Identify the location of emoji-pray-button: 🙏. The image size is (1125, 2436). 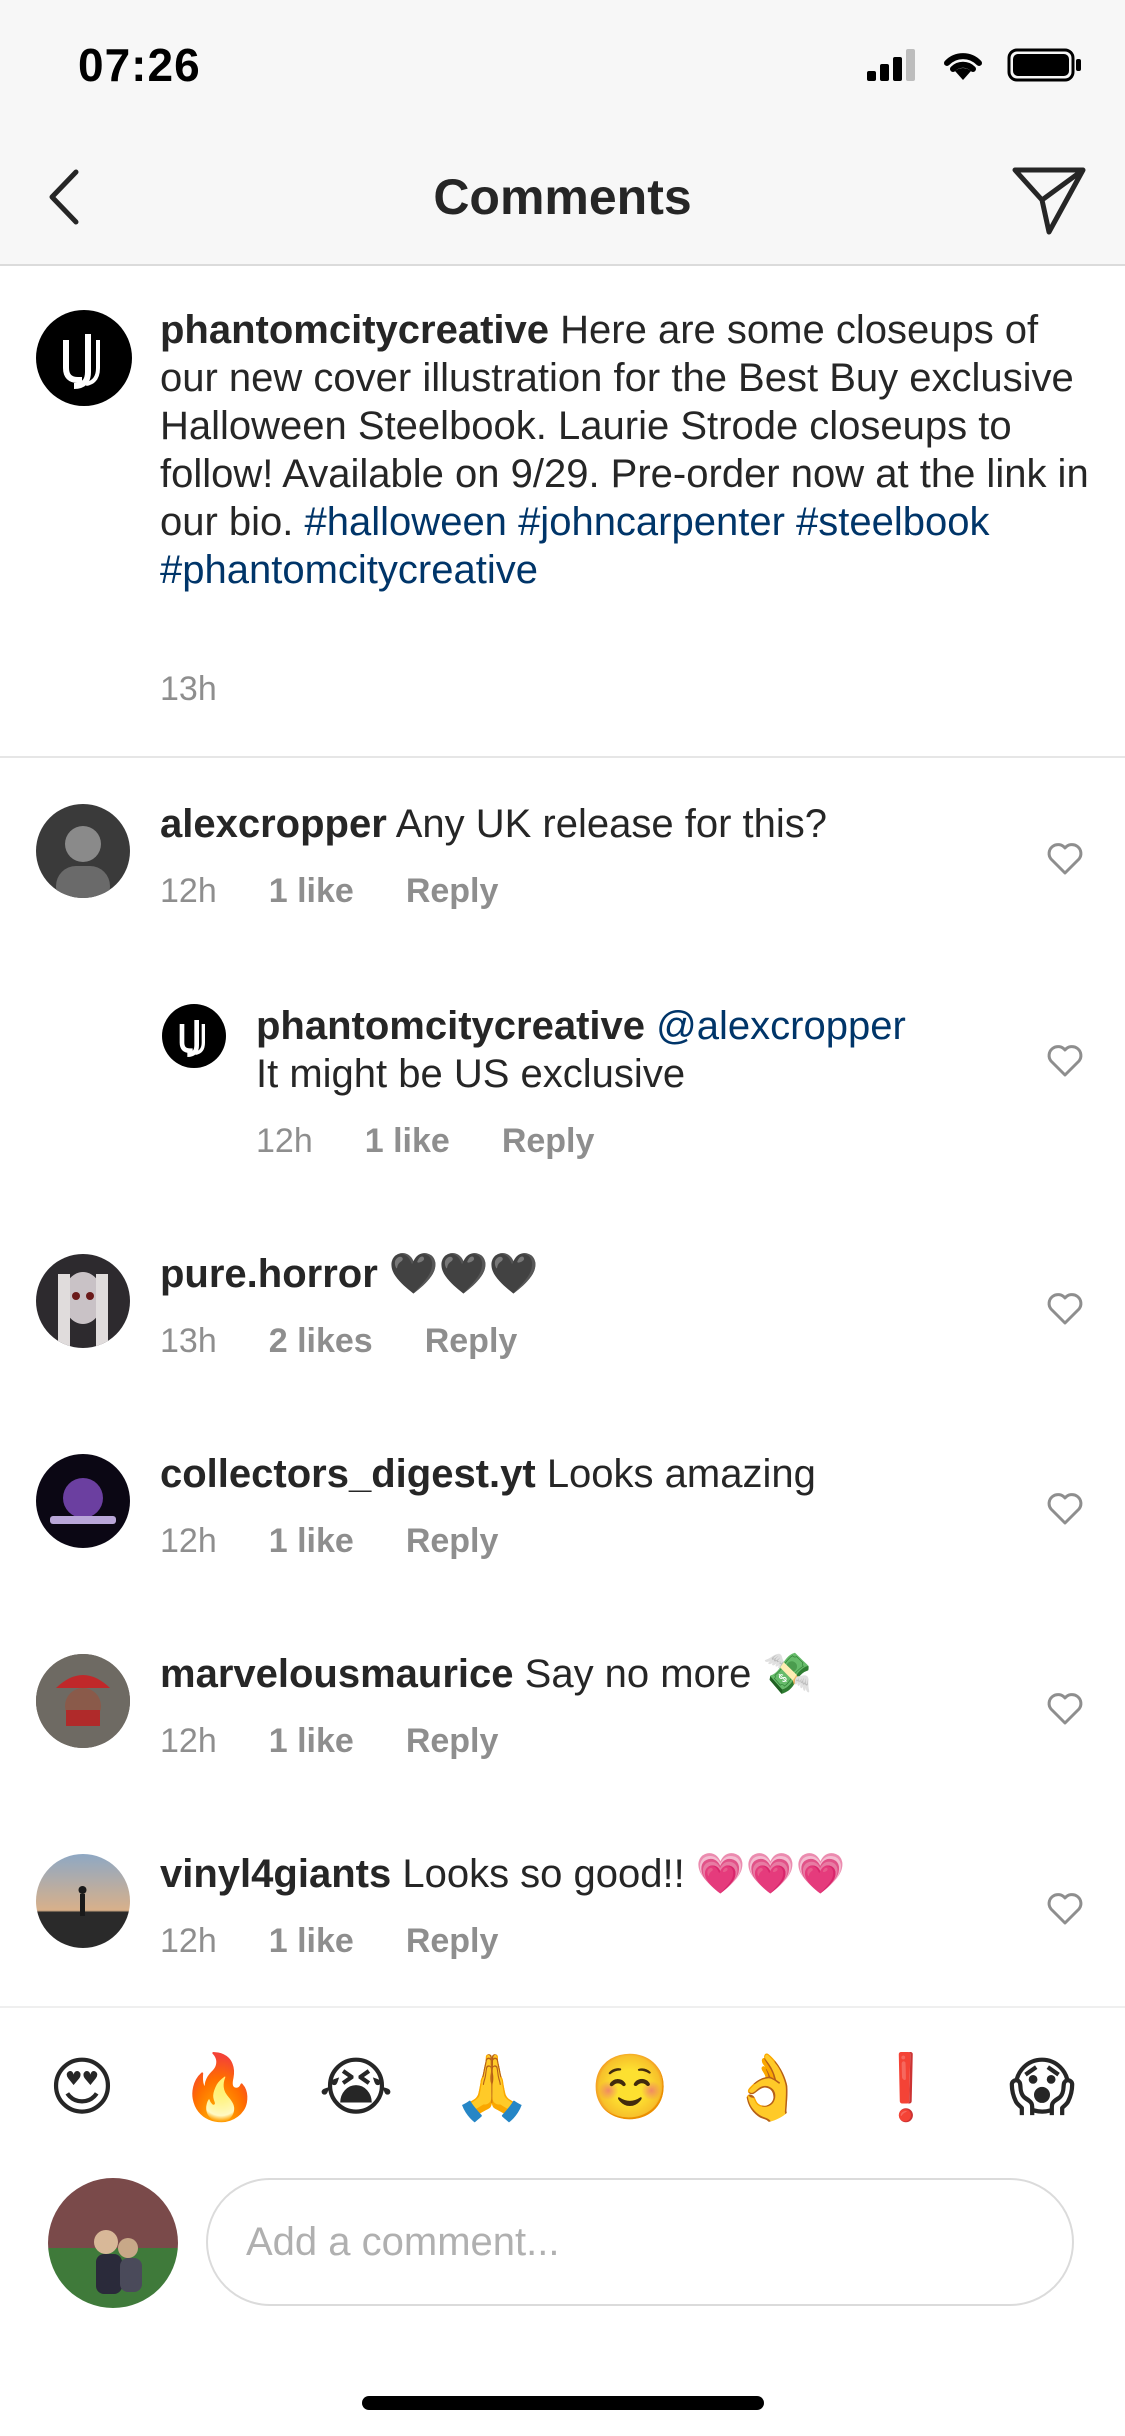
(492, 2088).